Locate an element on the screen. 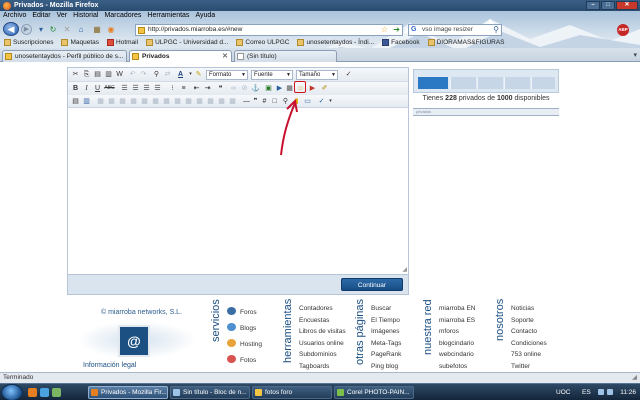 The width and height of the screenshot is (640, 400). italic-button: I is located at coordinates (86, 88).